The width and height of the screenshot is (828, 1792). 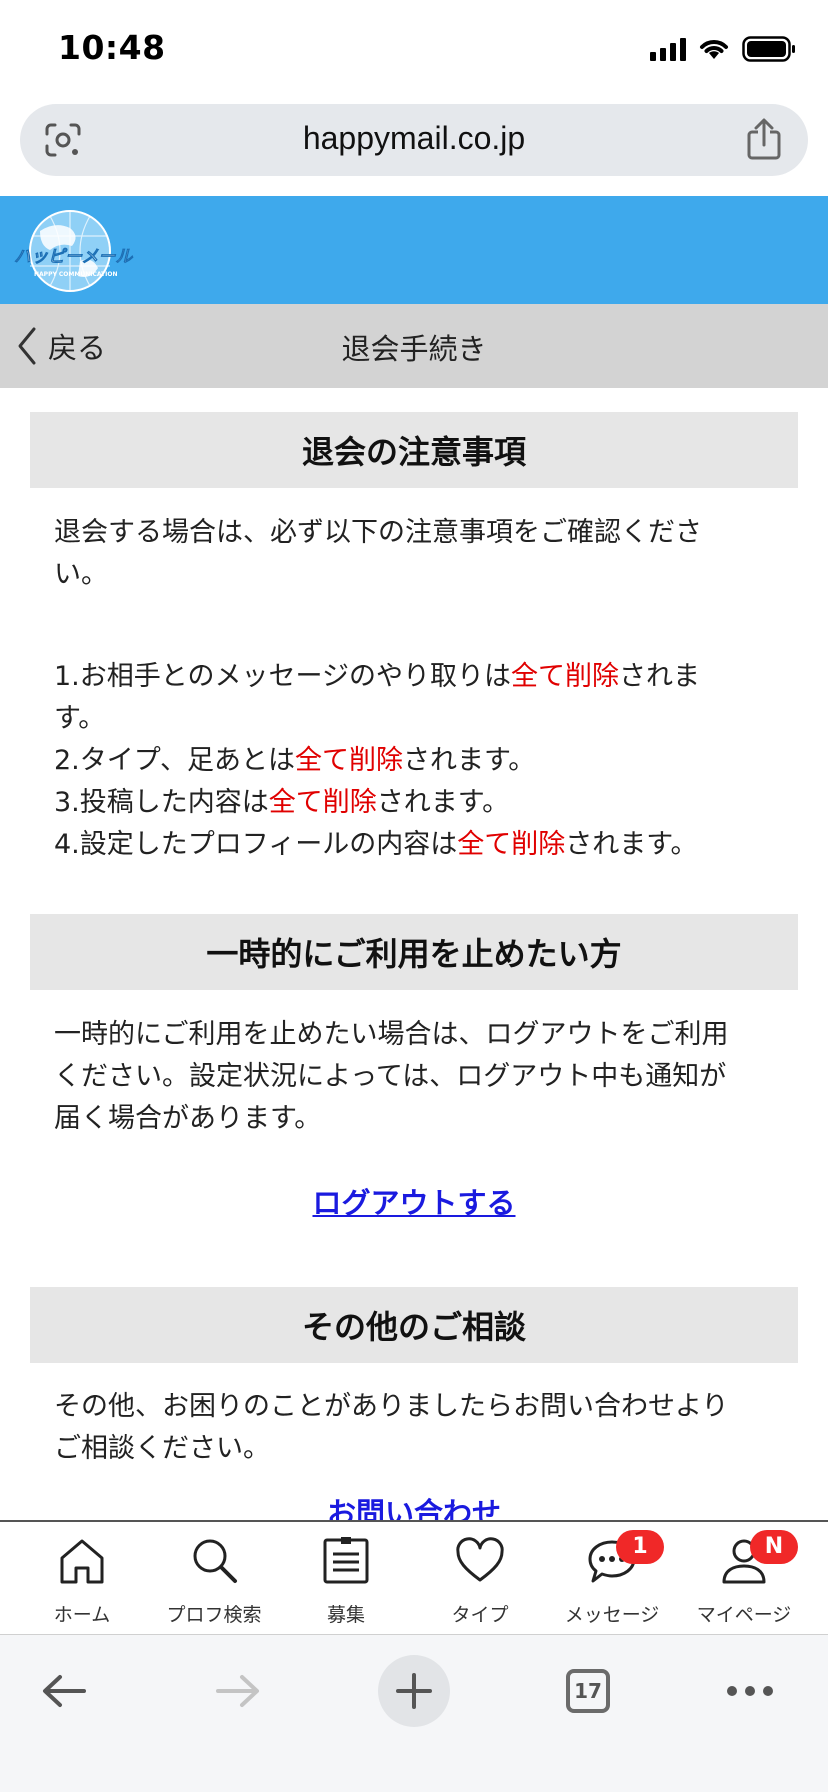 I want to click on plus-icon, so click(x=414, y=1691).